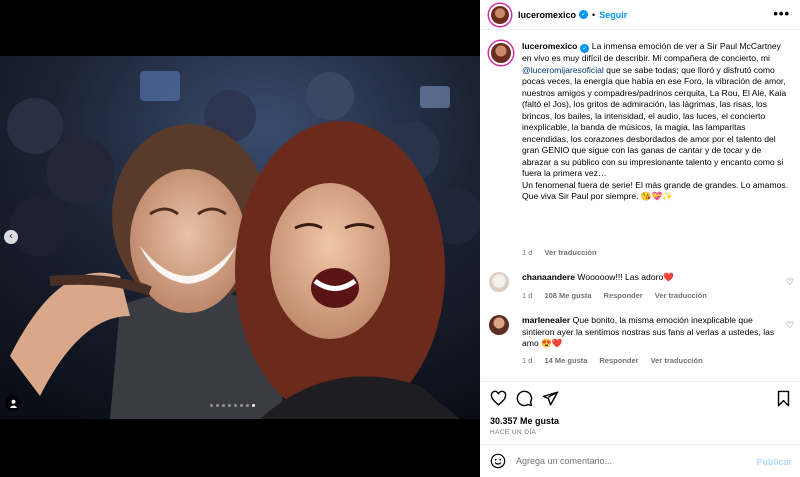  Describe the element at coordinates (498, 461) in the screenshot. I see `emoji-icon` at that location.